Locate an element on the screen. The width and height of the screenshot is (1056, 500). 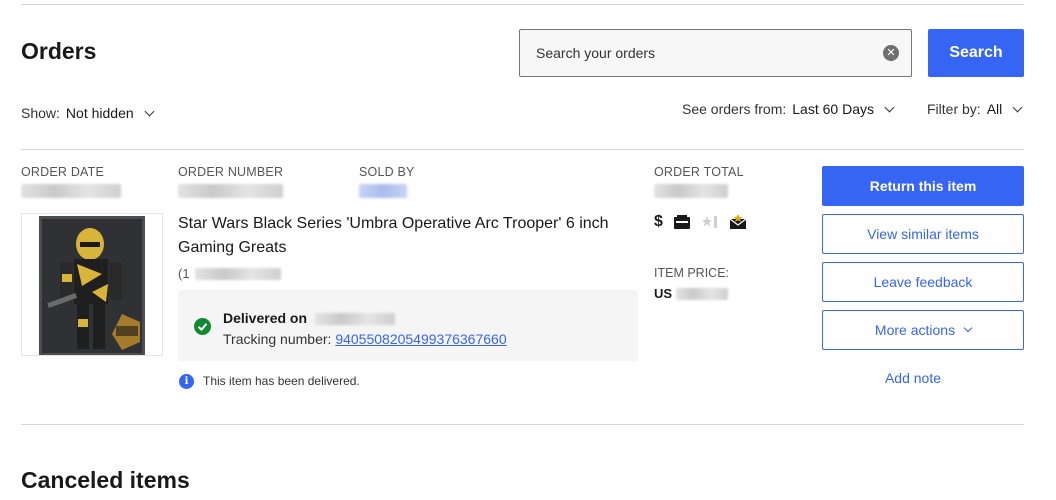
search-input: Search your orders ✕ is located at coordinates (715, 53).